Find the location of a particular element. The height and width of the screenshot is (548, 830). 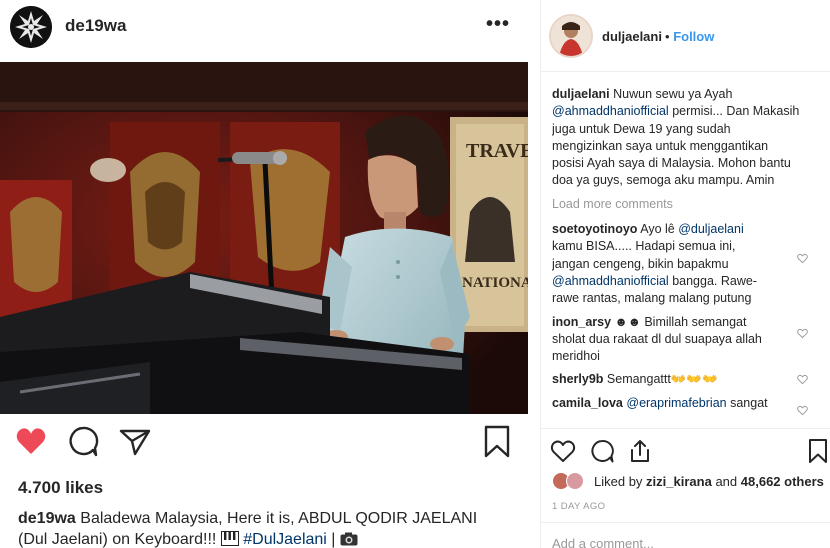

upload-share-icon is located at coordinates (640, 451).